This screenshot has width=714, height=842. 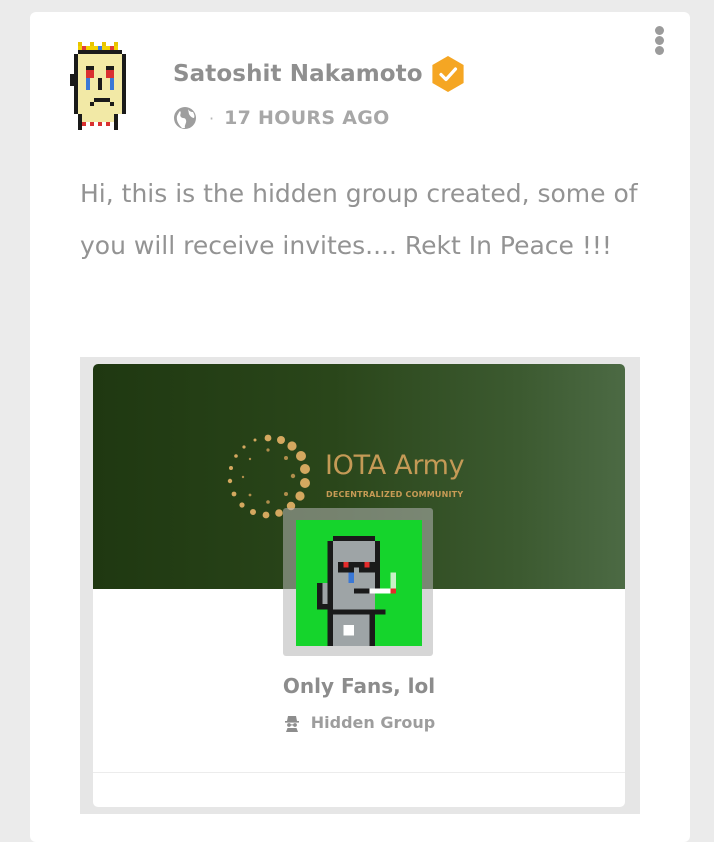 I want to click on cover-brand-subtitle: DECENTRALIZED COMMUNITY, so click(x=395, y=494).